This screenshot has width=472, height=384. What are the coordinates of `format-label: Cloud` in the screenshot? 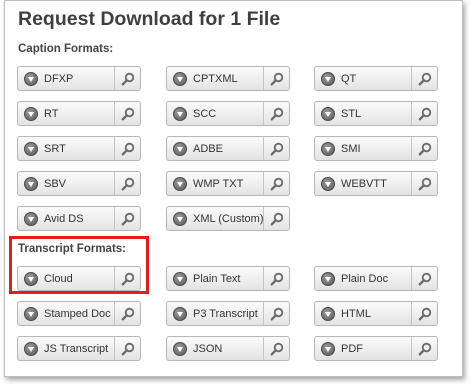 It's located at (58, 278).